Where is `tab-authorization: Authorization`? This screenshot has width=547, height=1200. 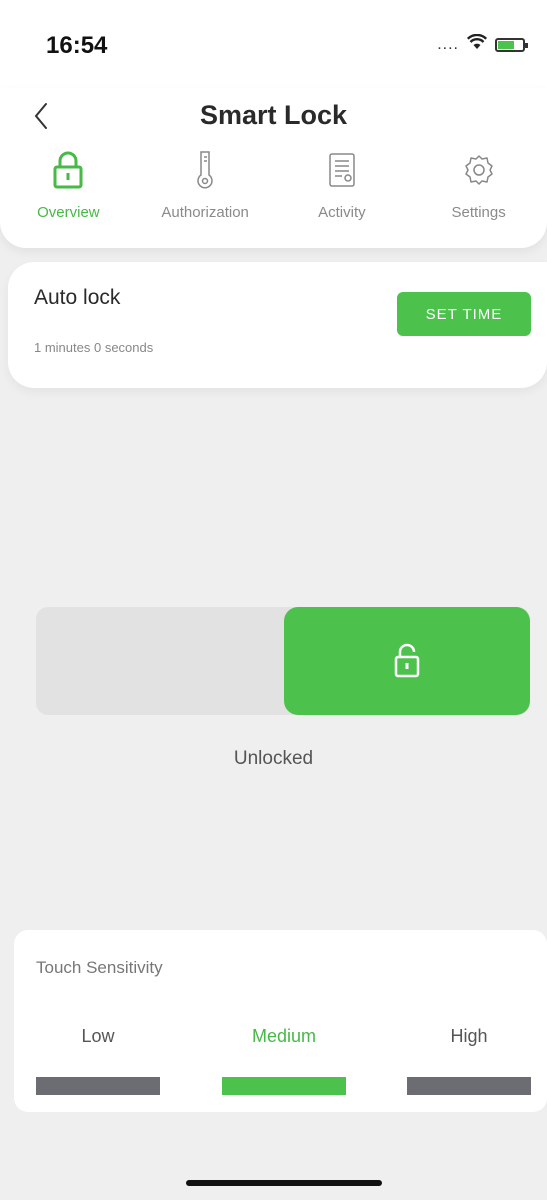
tab-authorization: Authorization is located at coordinates (205, 184).